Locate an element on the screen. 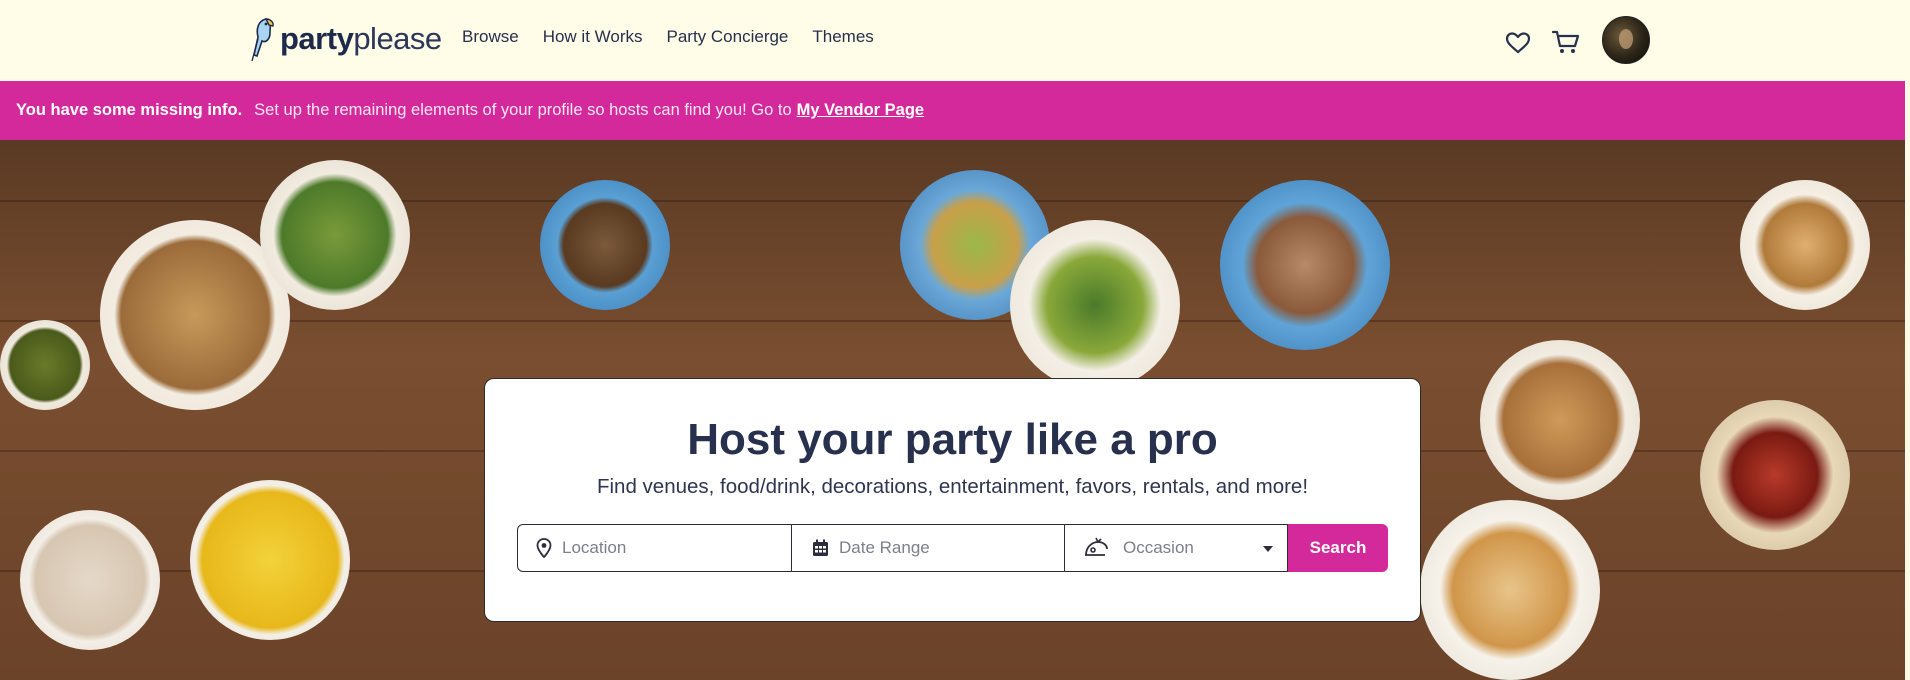 The image size is (1910, 680). nav-how-it-works: How it Works is located at coordinates (593, 37).